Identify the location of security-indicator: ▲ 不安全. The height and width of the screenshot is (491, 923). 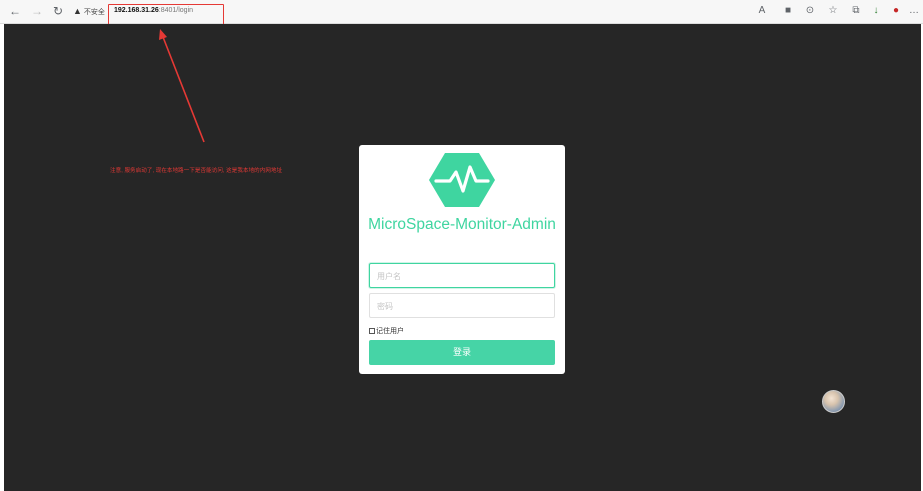
(89, 11).